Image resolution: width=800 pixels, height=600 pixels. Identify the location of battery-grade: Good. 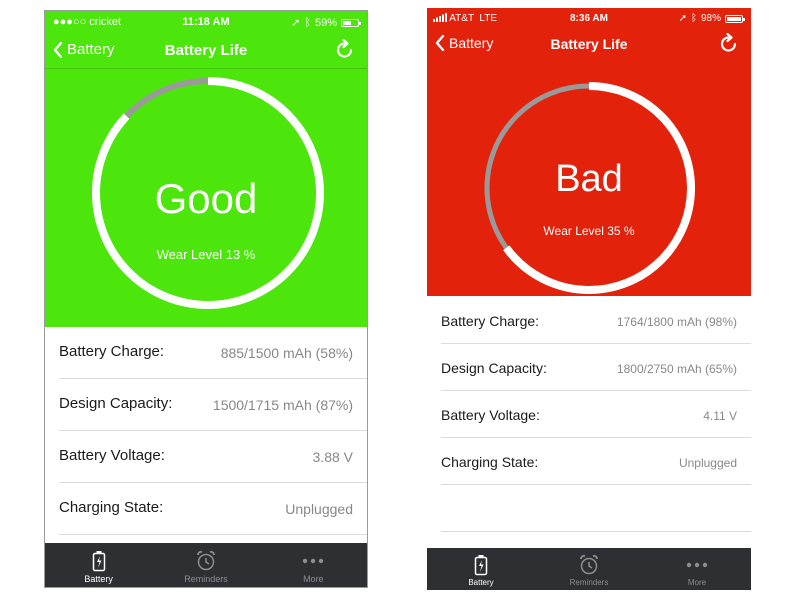
(206, 198).